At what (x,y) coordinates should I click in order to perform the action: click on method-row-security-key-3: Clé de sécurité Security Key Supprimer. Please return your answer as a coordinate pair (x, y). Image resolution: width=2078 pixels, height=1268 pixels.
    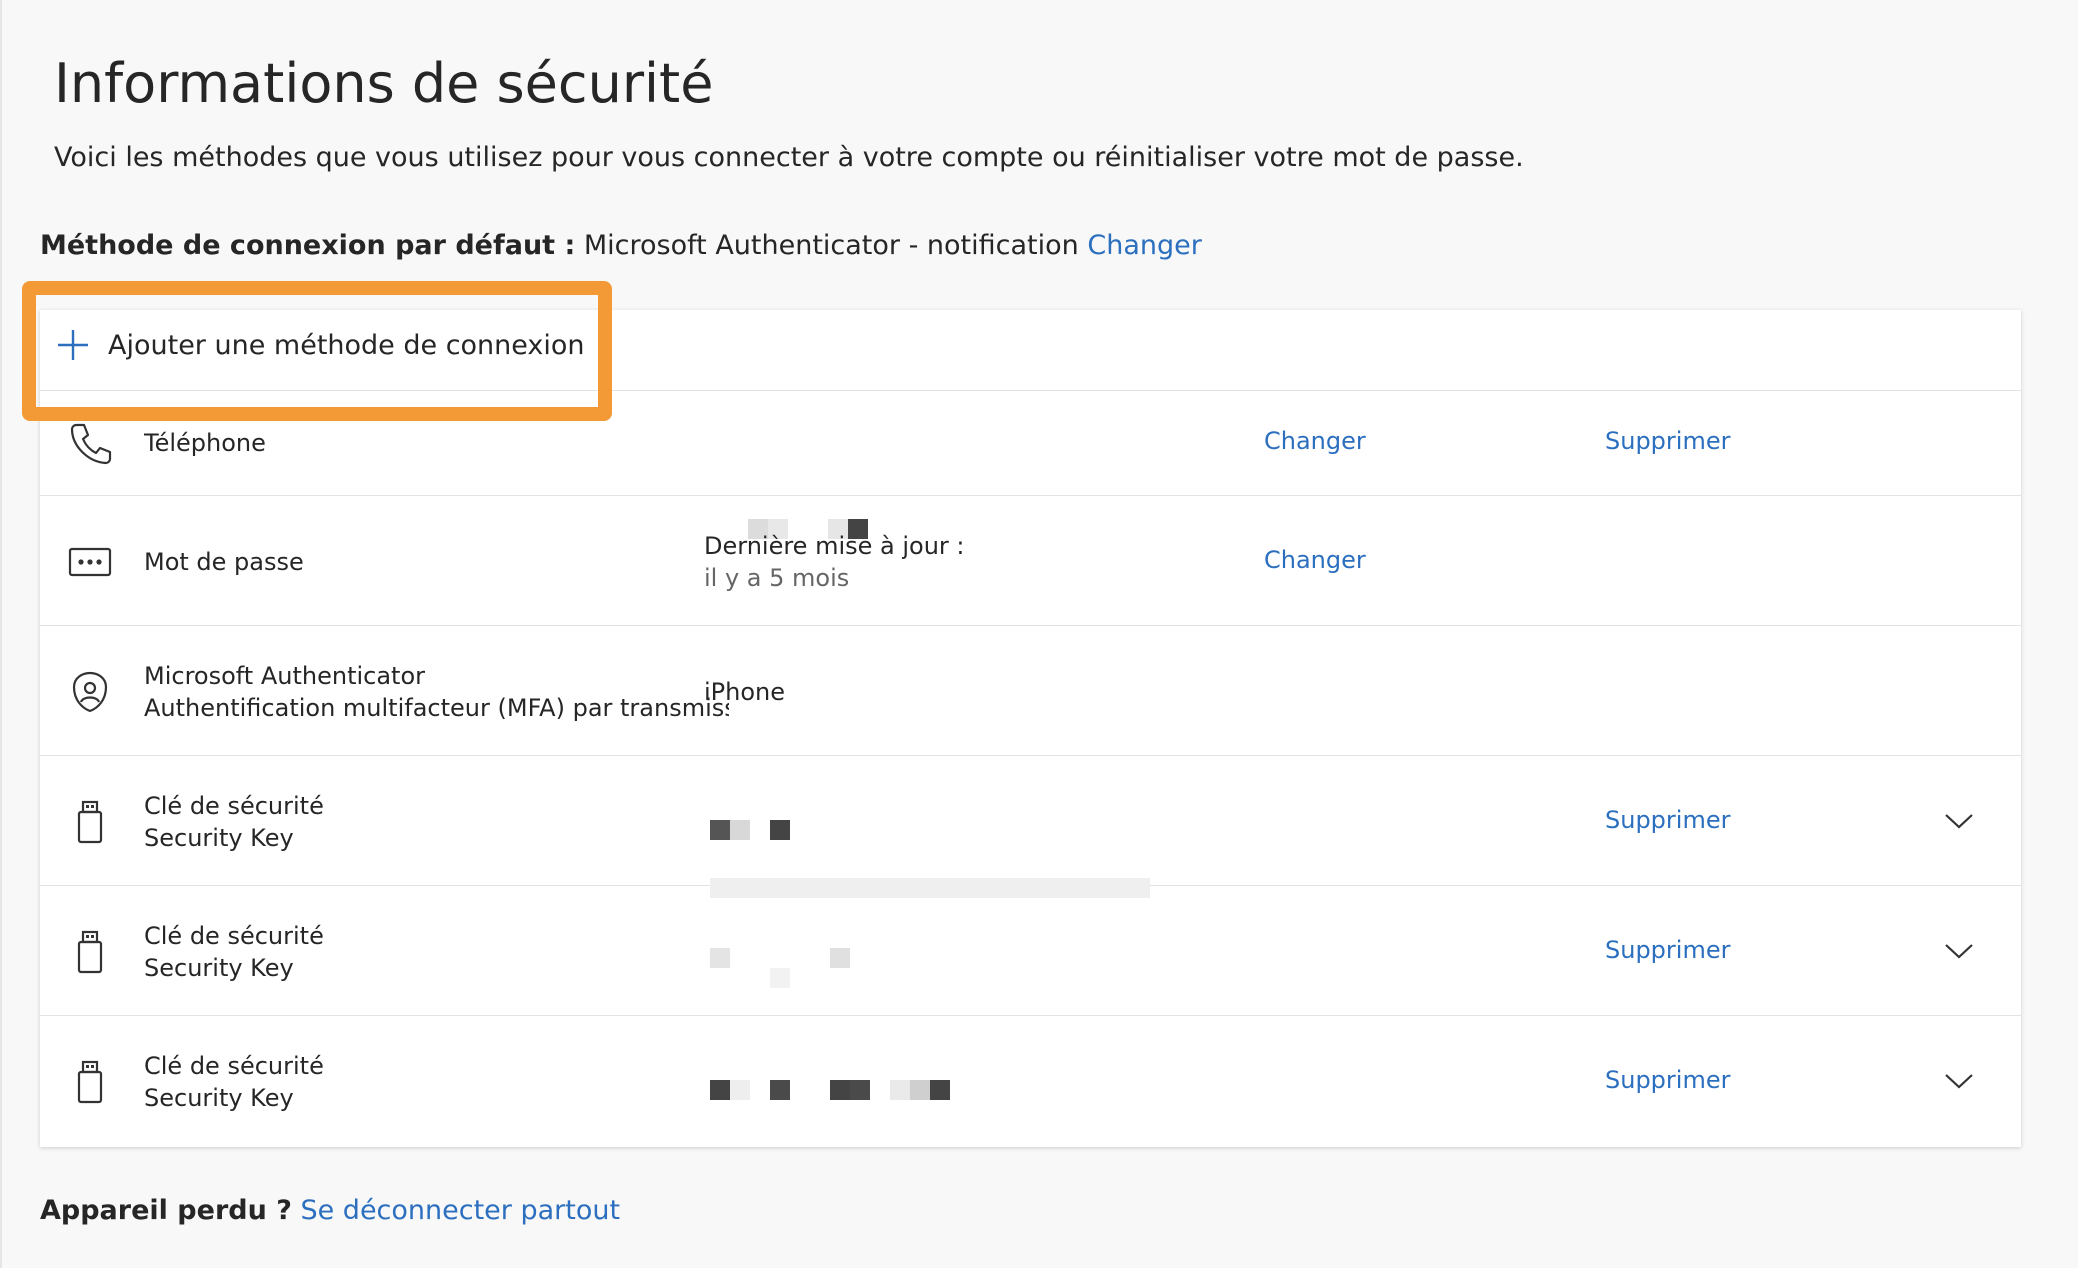
    Looking at the image, I should click on (1030, 1081).